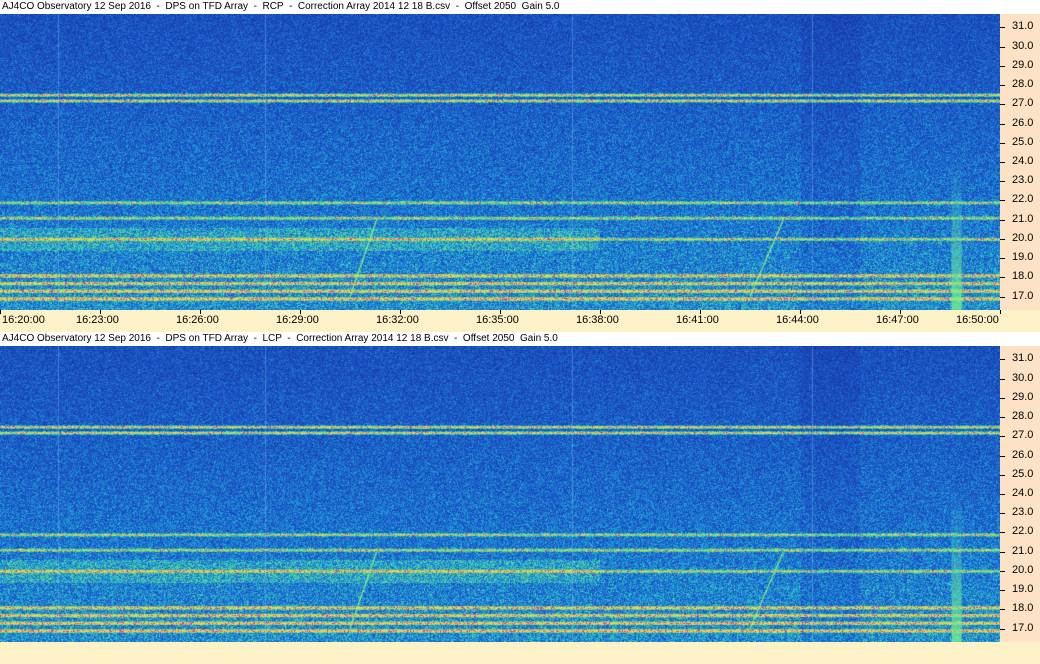  Describe the element at coordinates (97, 320) in the screenshot. I see `x-tick-label: 16:23:00` at that location.